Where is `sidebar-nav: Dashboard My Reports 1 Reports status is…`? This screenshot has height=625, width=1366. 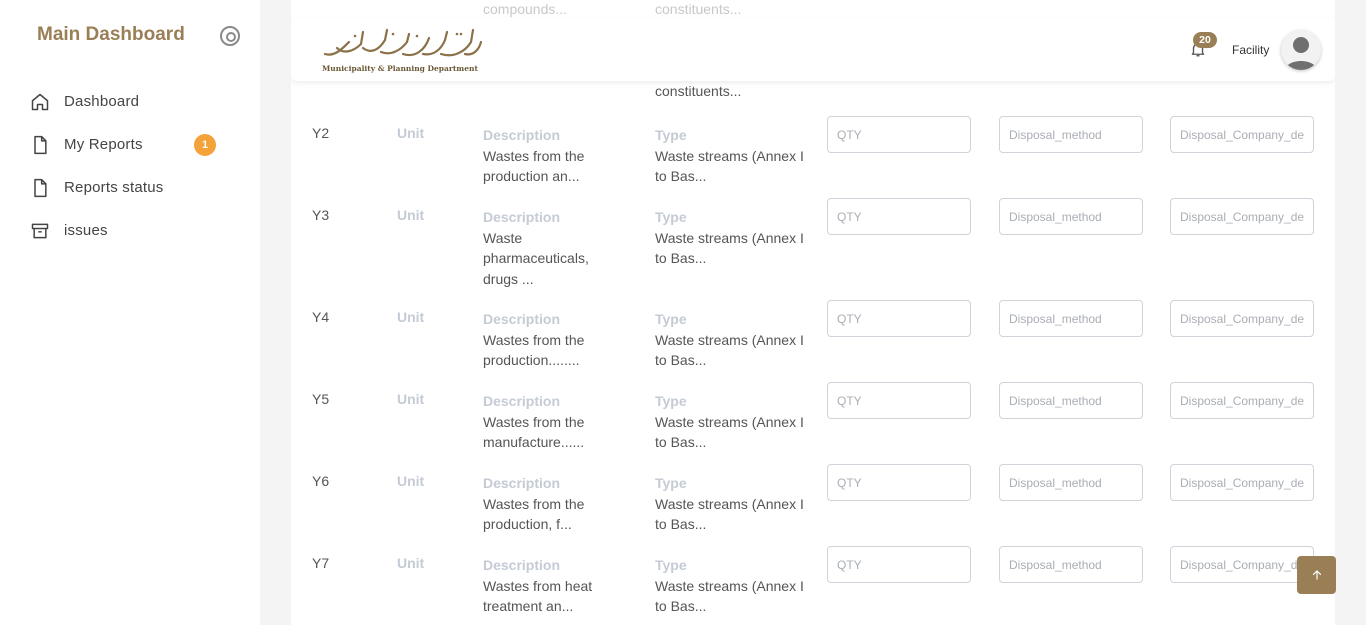
sidebar-nav: Dashboard My Reports 1 Reports status is… is located at coordinates (130, 166).